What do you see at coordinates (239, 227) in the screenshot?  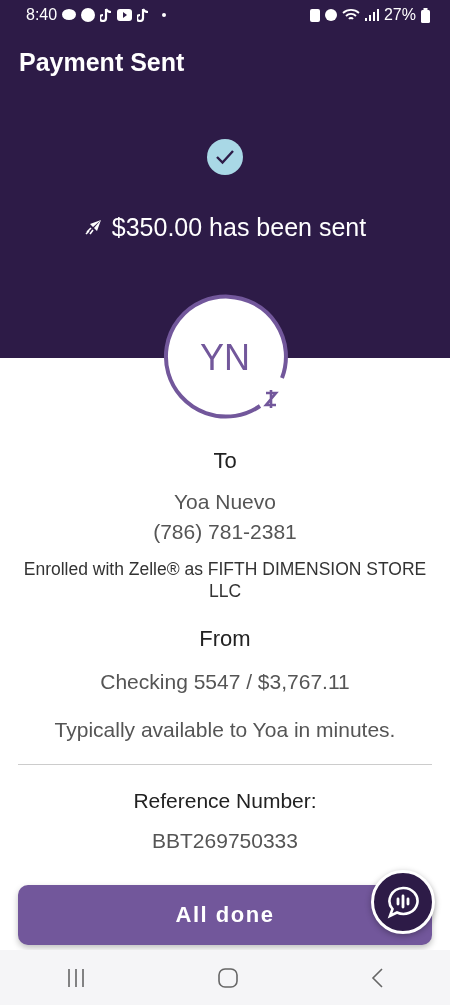 I see `payment-sent-message: $350.00 has been sent` at bounding box center [239, 227].